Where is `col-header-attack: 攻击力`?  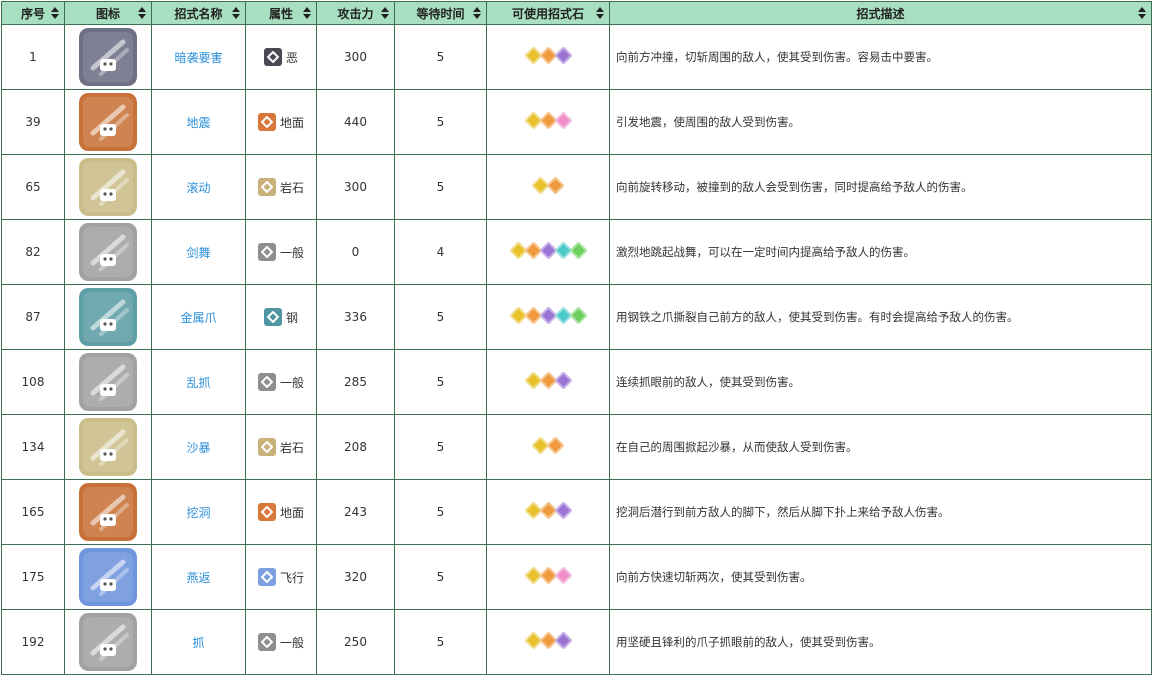 col-header-attack: 攻击力 is located at coordinates (355, 13).